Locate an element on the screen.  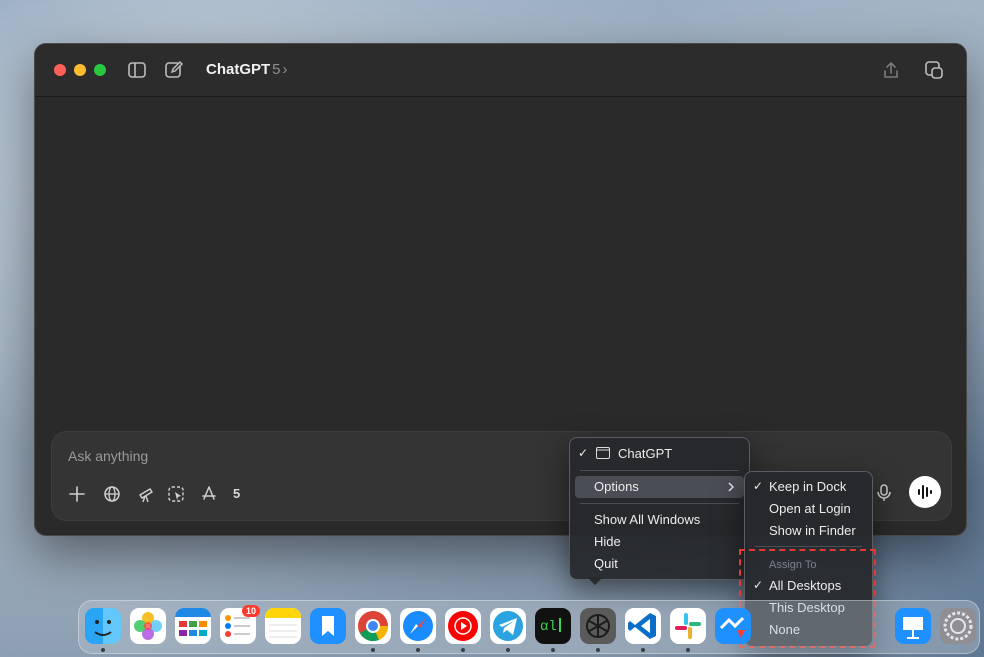
menu-item-show-in-finder: Show in Finder is located at coordinates (812, 531).